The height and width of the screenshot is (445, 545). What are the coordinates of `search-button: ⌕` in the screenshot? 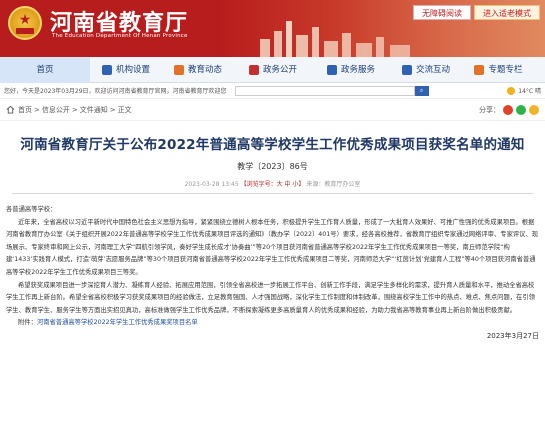 It's located at (421, 90).